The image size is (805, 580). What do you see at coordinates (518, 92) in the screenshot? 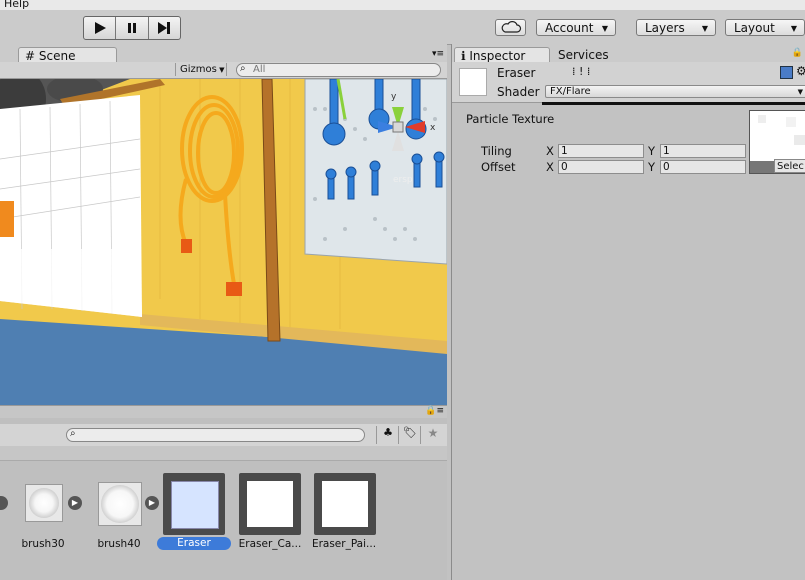
I see `shader-label: Shader` at bounding box center [518, 92].